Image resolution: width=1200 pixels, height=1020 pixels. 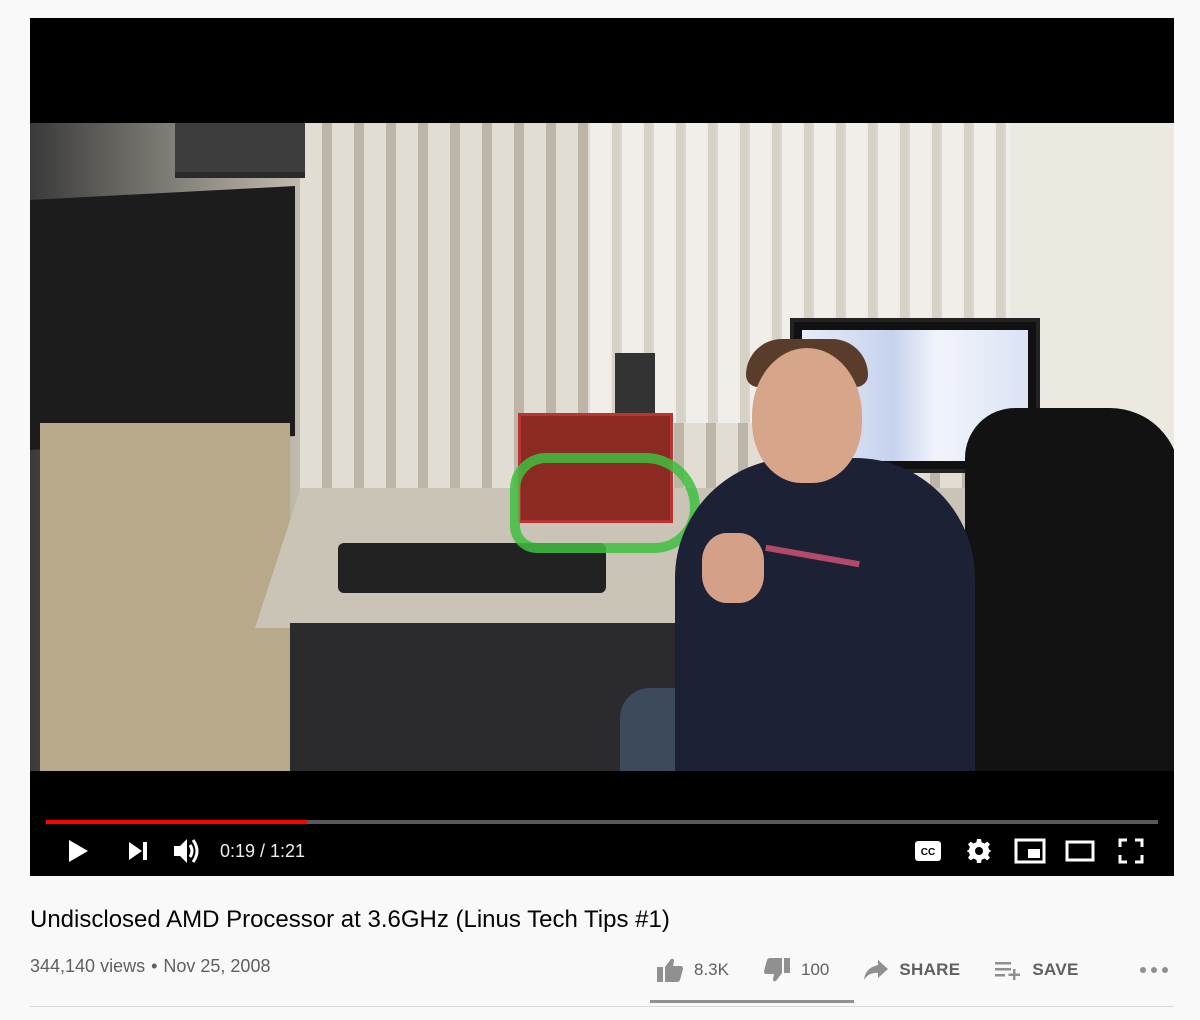 I want to click on gear-icon, so click(x=979, y=851).